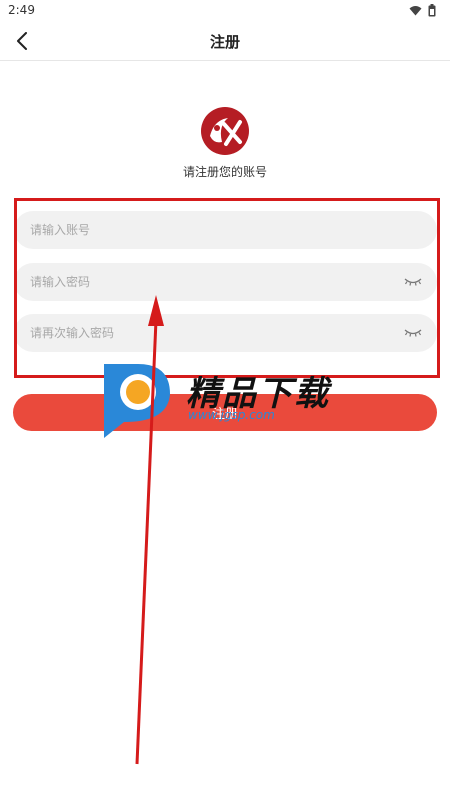  What do you see at coordinates (224, 172) in the screenshot?
I see `register-subtitle: 请注册您的账号` at bounding box center [224, 172].